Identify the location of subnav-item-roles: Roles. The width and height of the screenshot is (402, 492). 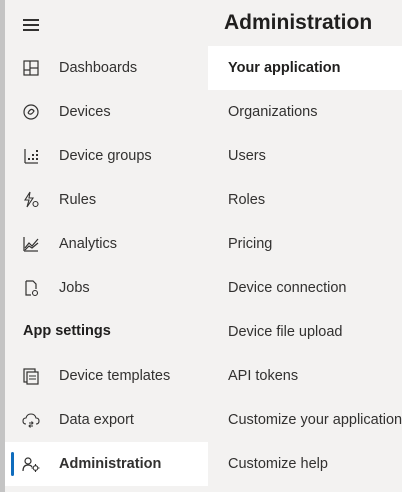
(305, 200).